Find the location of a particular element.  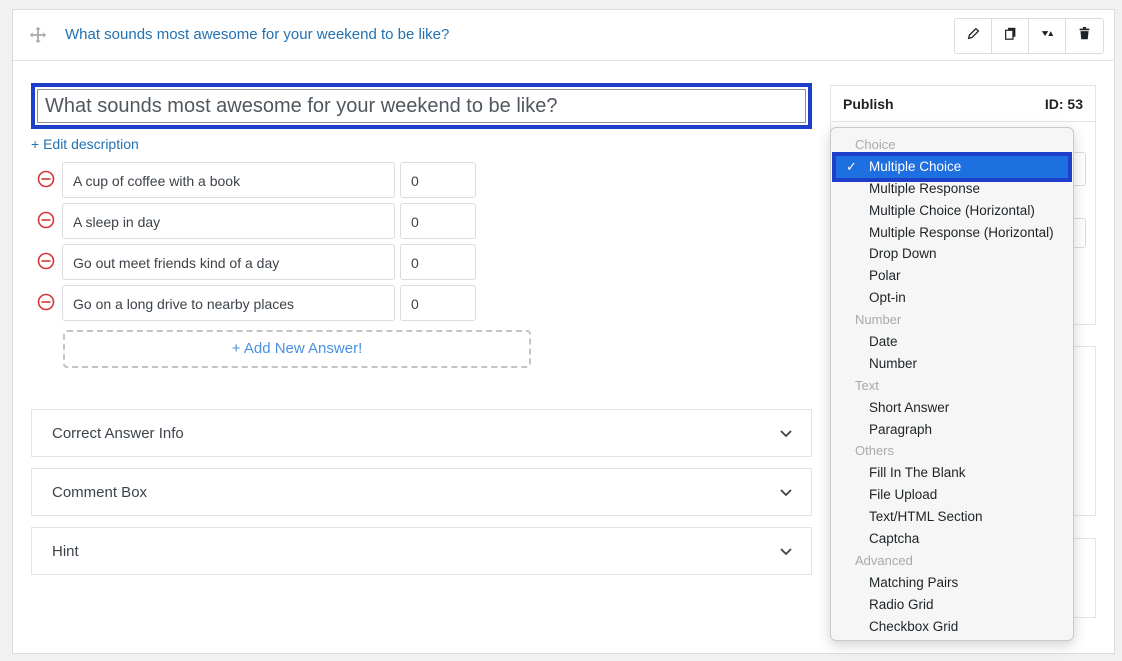

checkmark-icon: ✓ is located at coordinates (851, 166).